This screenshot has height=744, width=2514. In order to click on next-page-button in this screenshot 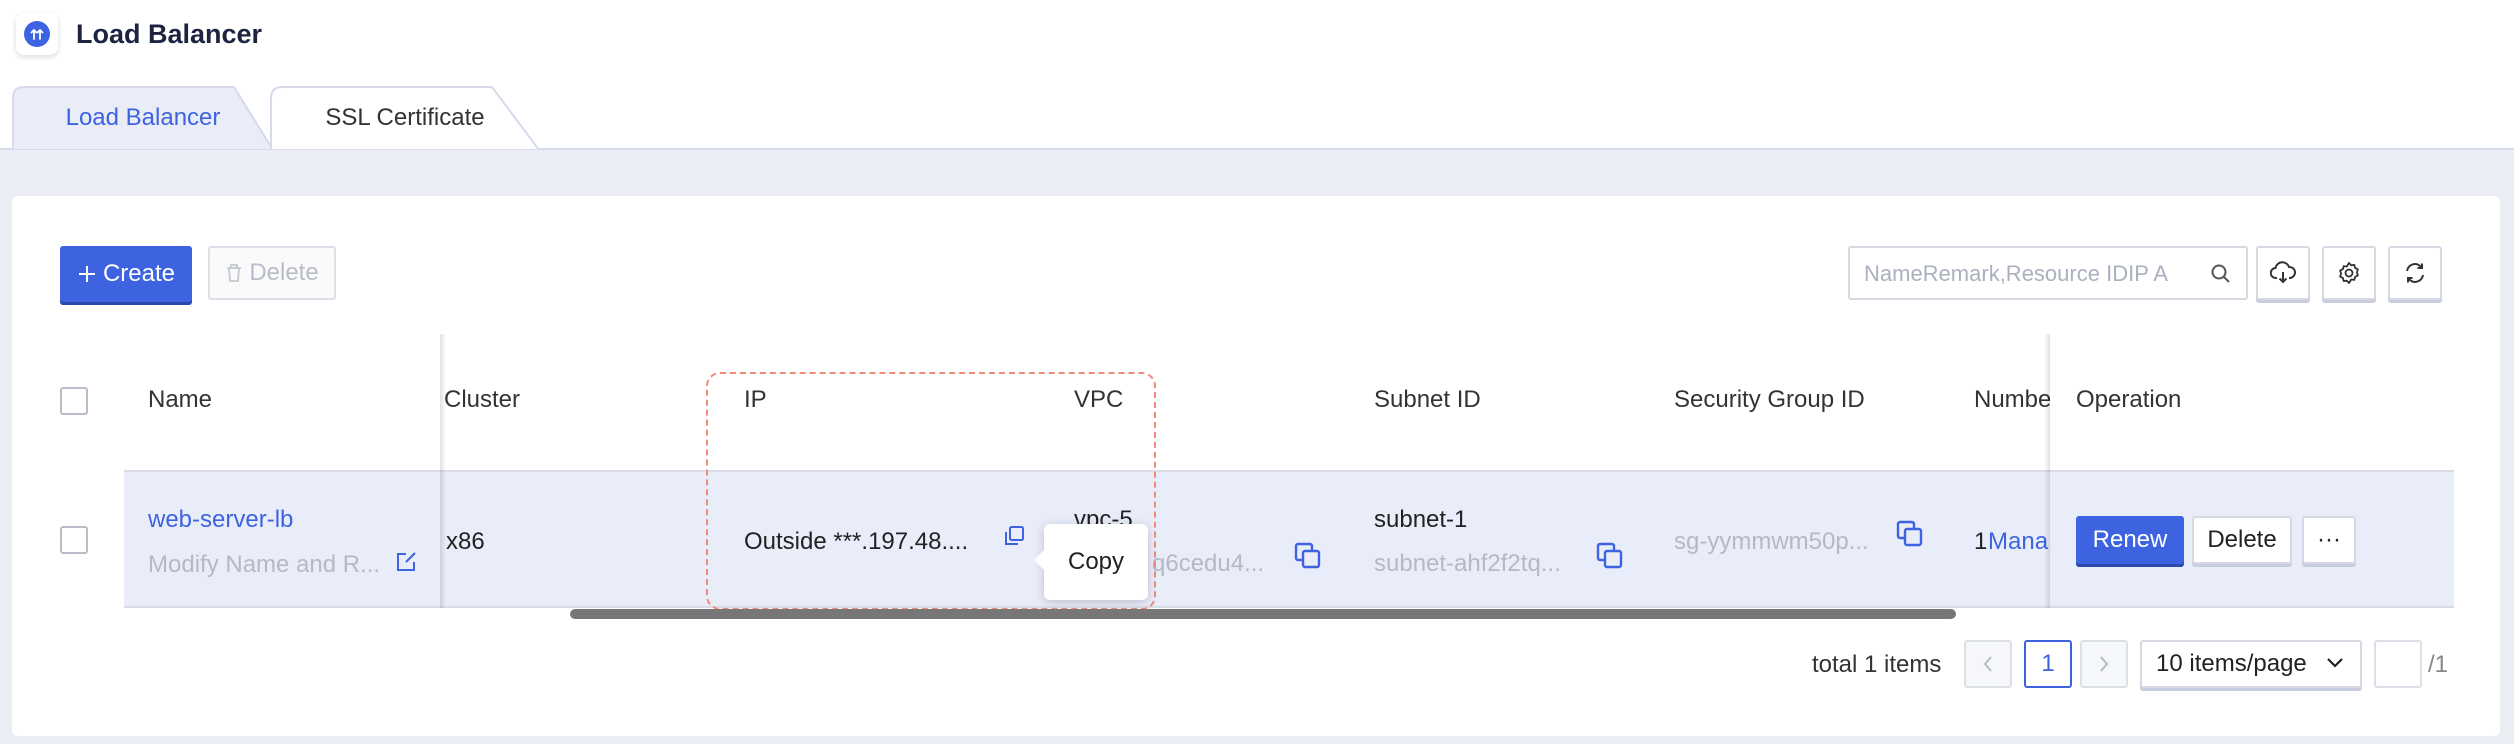, I will do `click(2104, 664)`.